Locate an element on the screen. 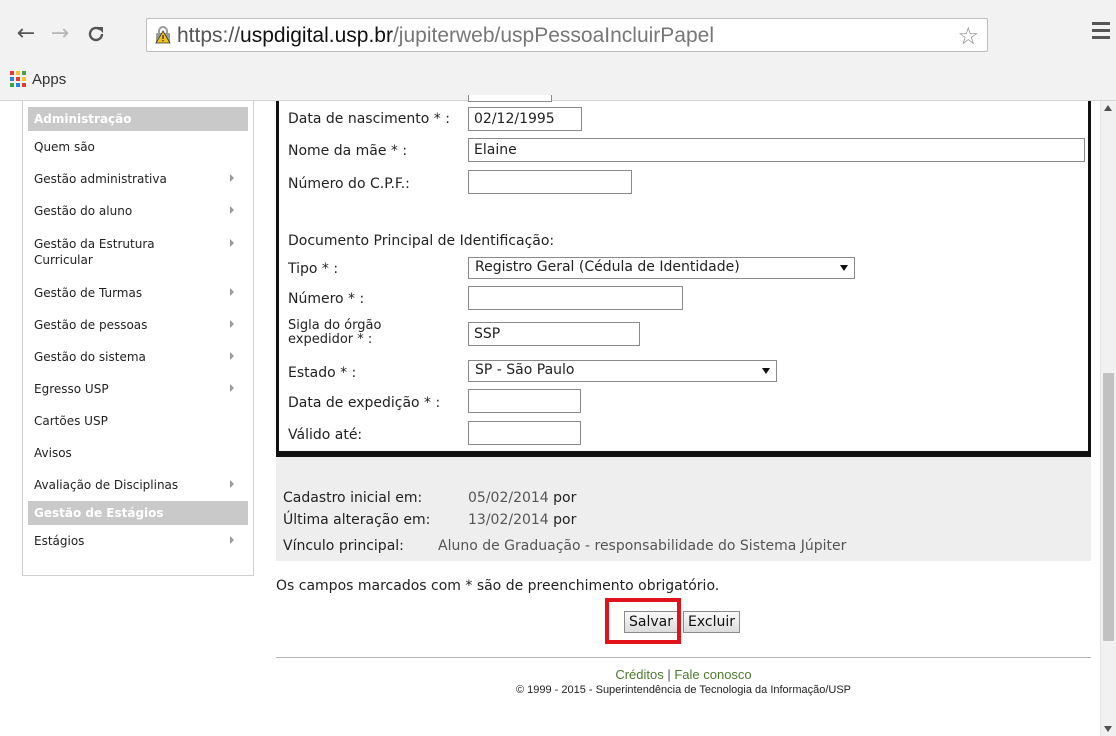 The height and width of the screenshot is (736, 1116). sigla-input is located at coordinates (554, 334).